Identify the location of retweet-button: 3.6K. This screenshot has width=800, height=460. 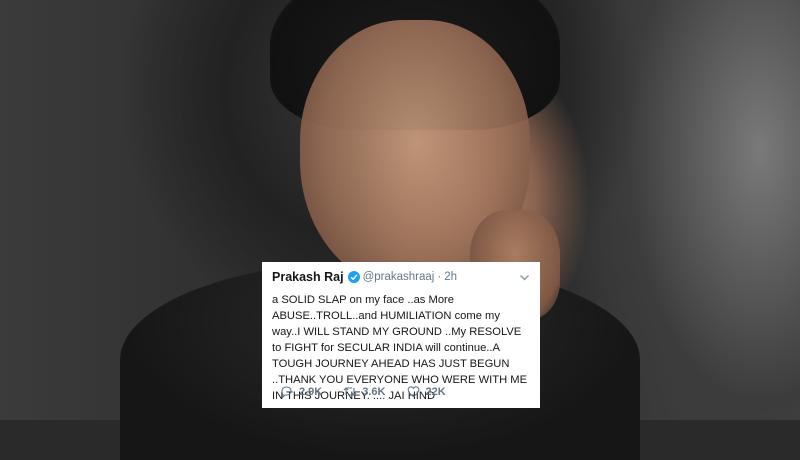
(364, 391).